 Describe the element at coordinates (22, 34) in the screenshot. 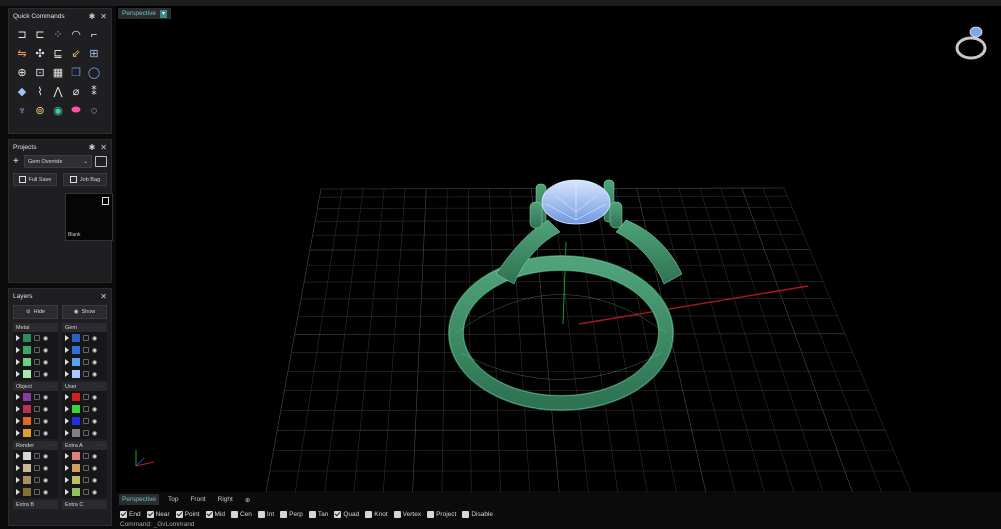

I see `undo-curve-icon: ⊐` at that location.